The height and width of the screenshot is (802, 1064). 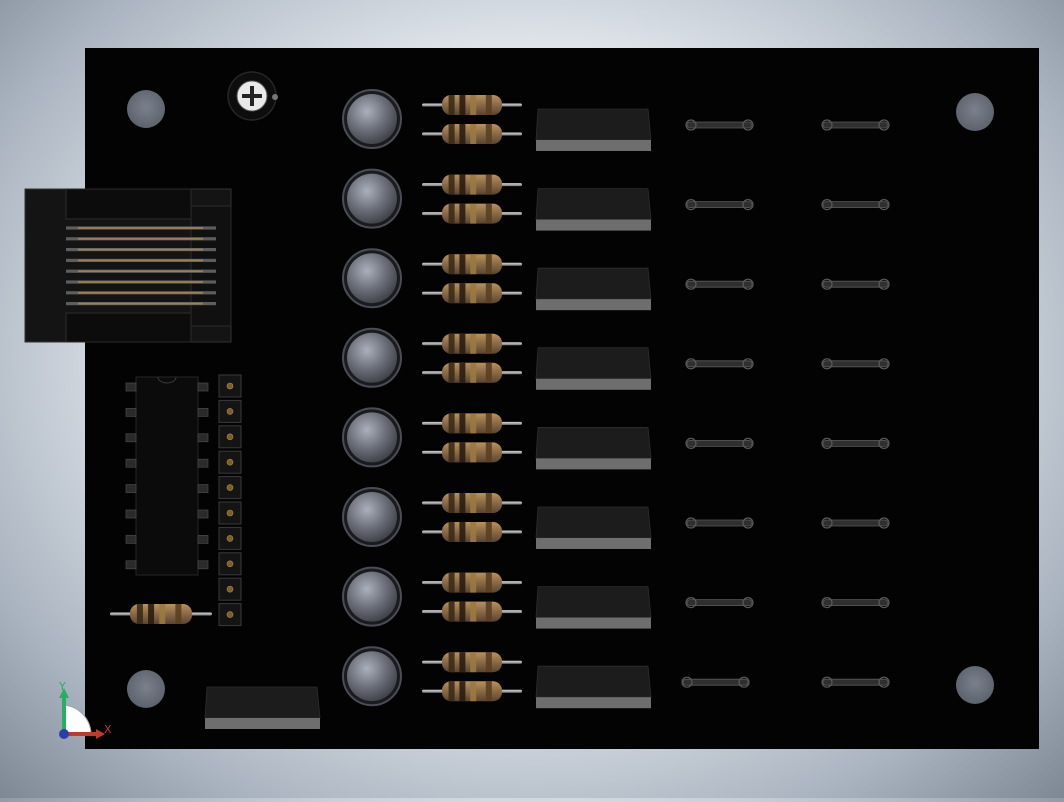 What do you see at coordinates (252, 96) in the screenshot?
I see `pot-slot` at bounding box center [252, 96].